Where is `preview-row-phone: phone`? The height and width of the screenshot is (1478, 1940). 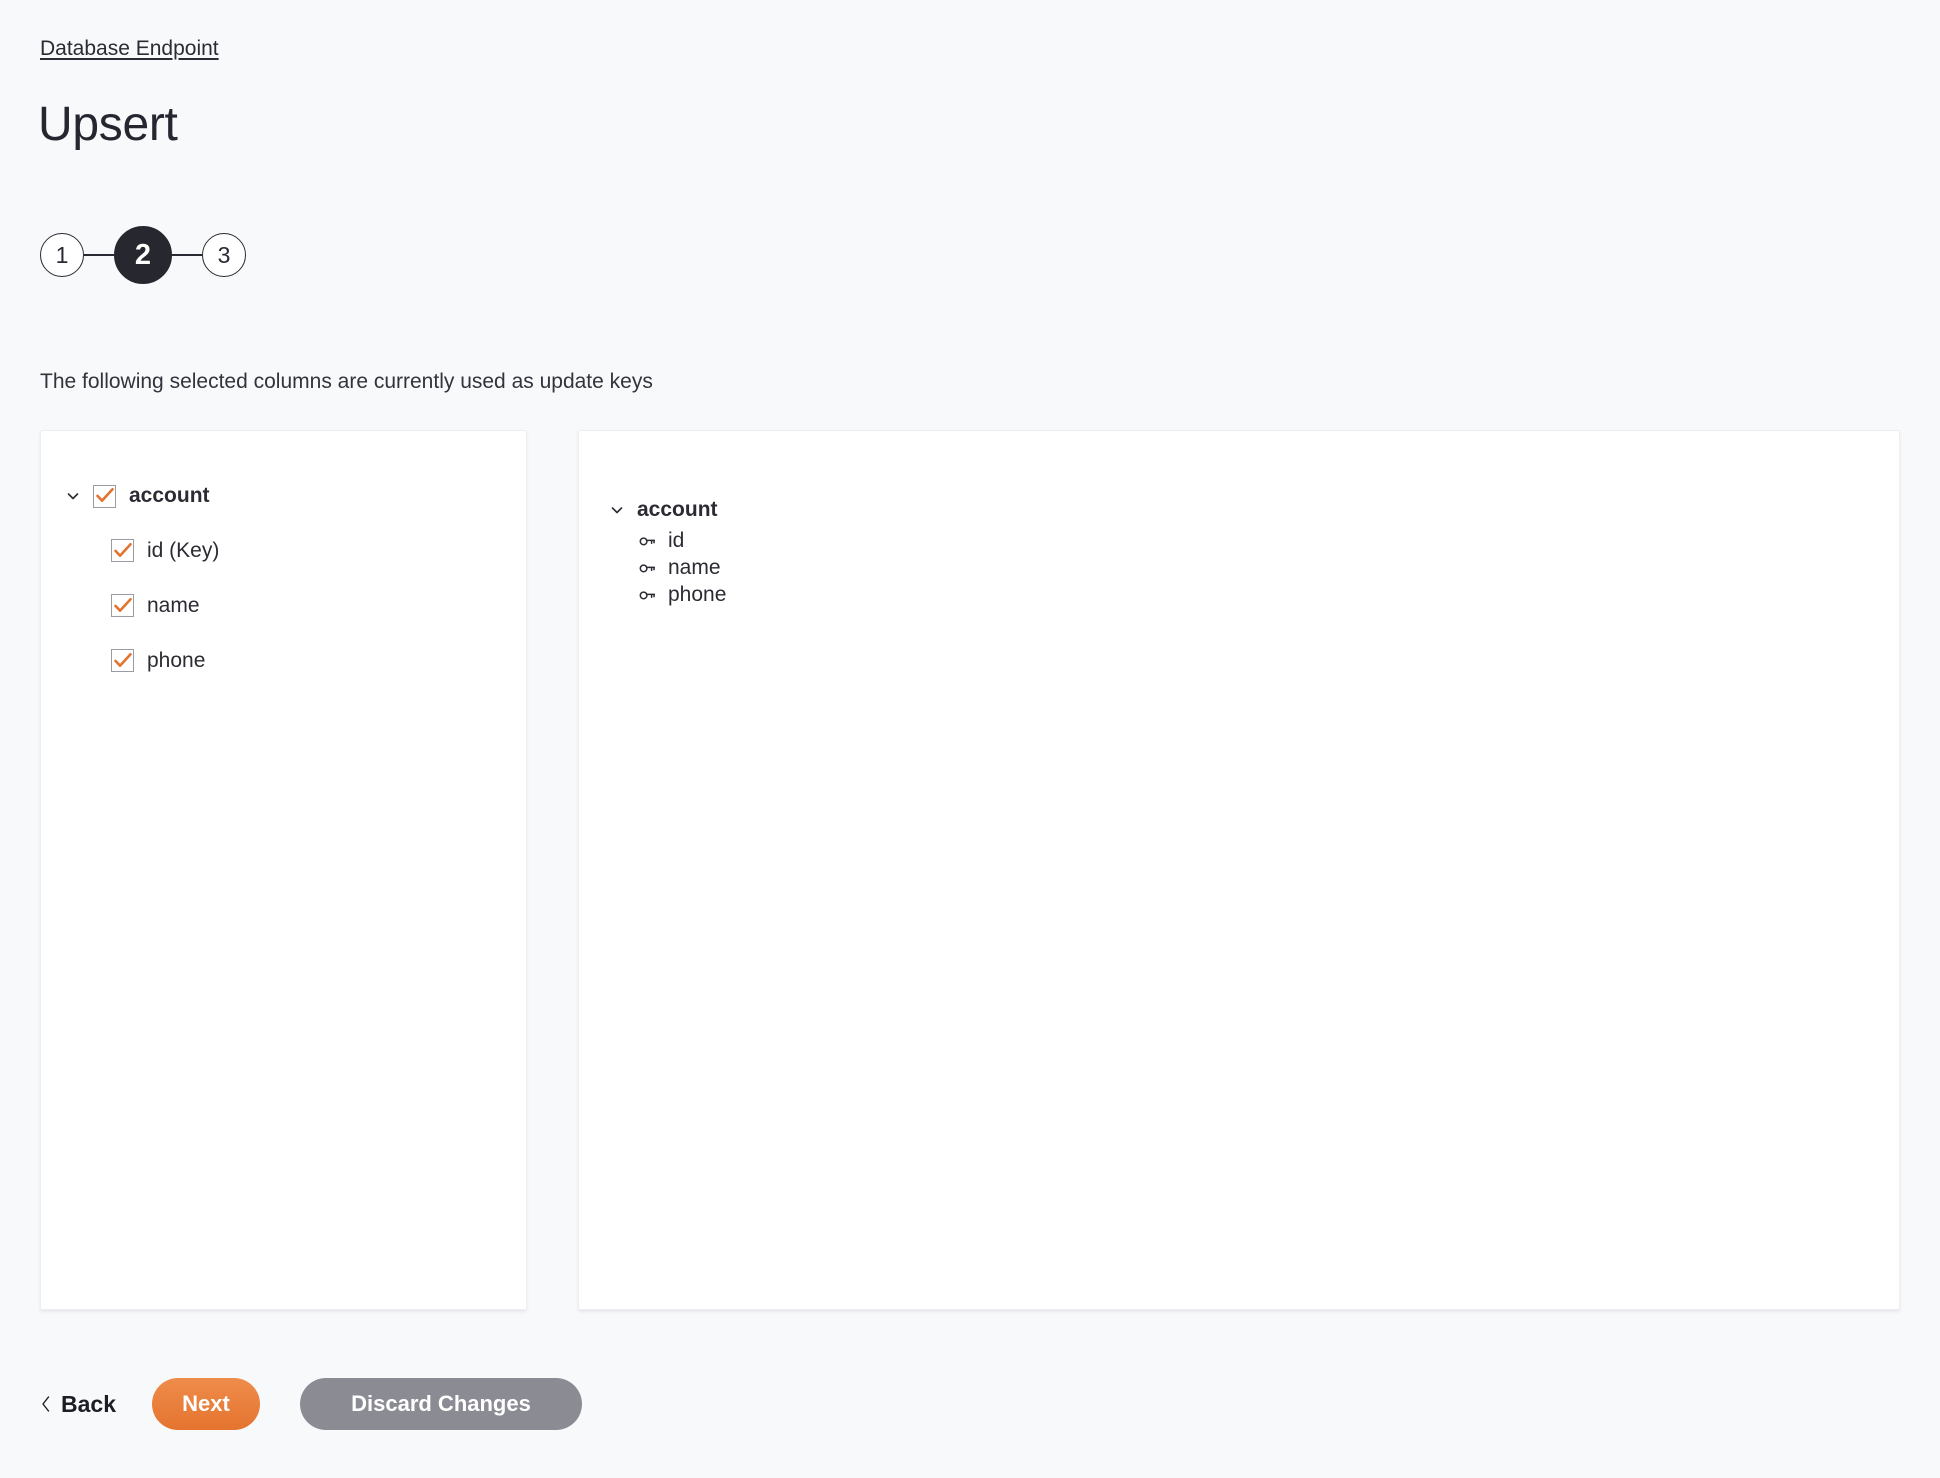 preview-row-phone: phone is located at coordinates (1253, 594).